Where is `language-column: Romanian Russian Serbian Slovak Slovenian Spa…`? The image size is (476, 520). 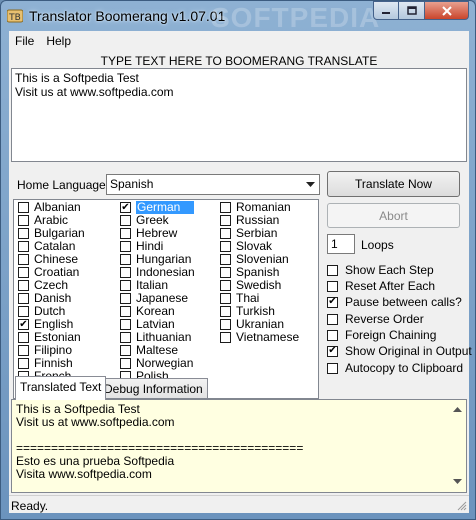
language-column: Romanian Russian Serbian Slovak Slovenian Spa… is located at coordinates (259, 272).